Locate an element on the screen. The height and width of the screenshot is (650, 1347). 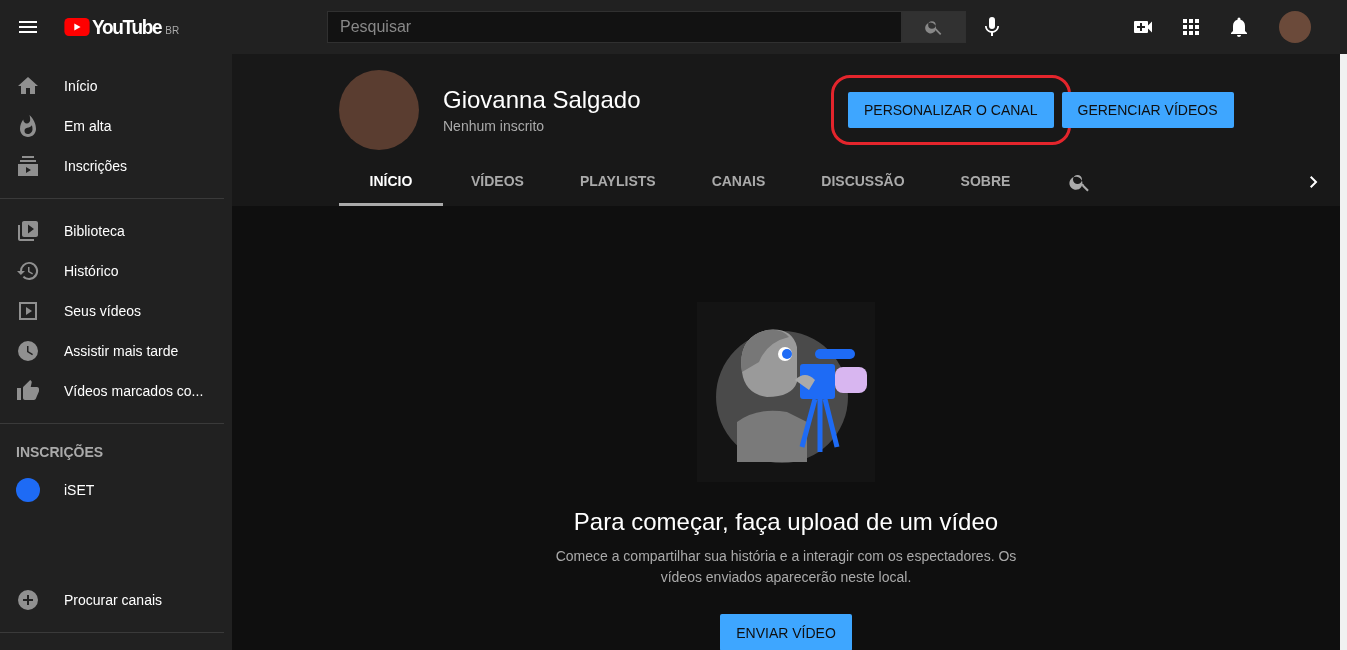
subscription-item: iSET is located at coordinates (116, 490).